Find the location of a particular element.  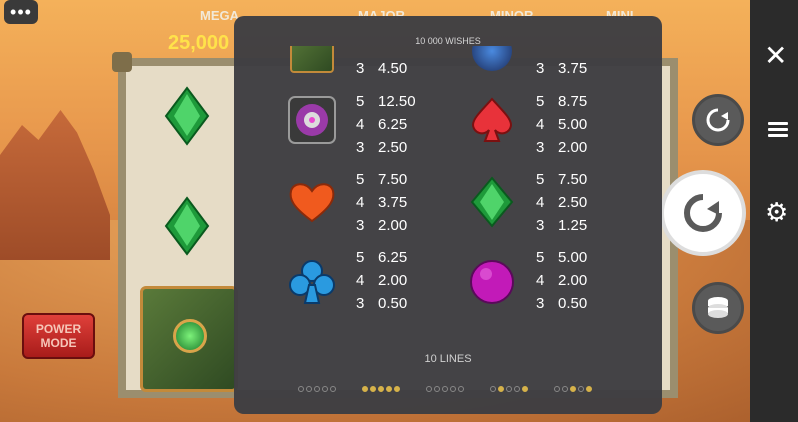

pay-value: 3.75 is located at coordinates (573, 68).